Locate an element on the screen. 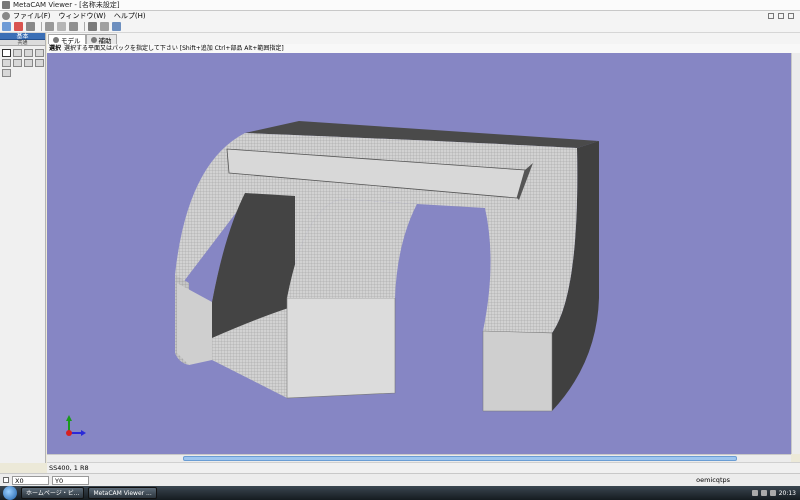 This screenshot has width=800, height=500. mdi-controls is located at coordinates (781, 16).